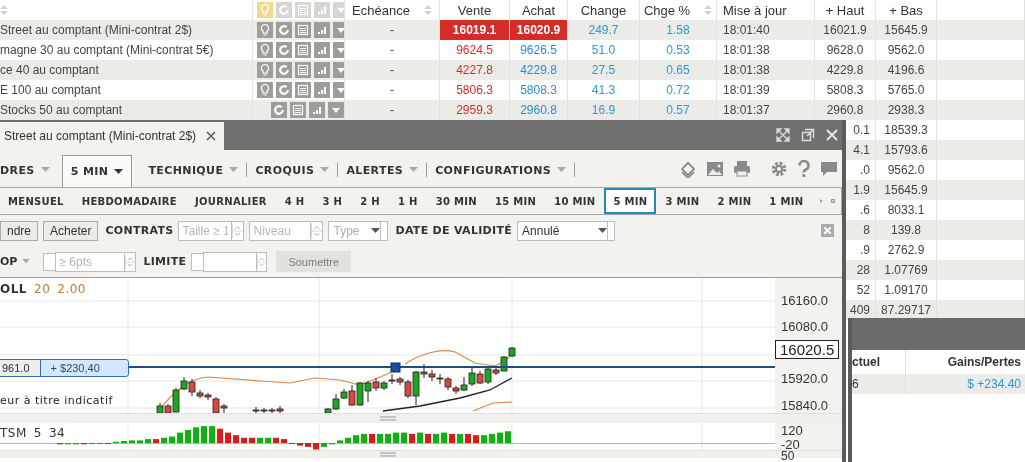 Image resolution: width=1025 pixels, height=462 pixels. What do you see at coordinates (194, 170) in the screenshot?
I see `menu-tab: TECHNIQUE` at bounding box center [194, 170].